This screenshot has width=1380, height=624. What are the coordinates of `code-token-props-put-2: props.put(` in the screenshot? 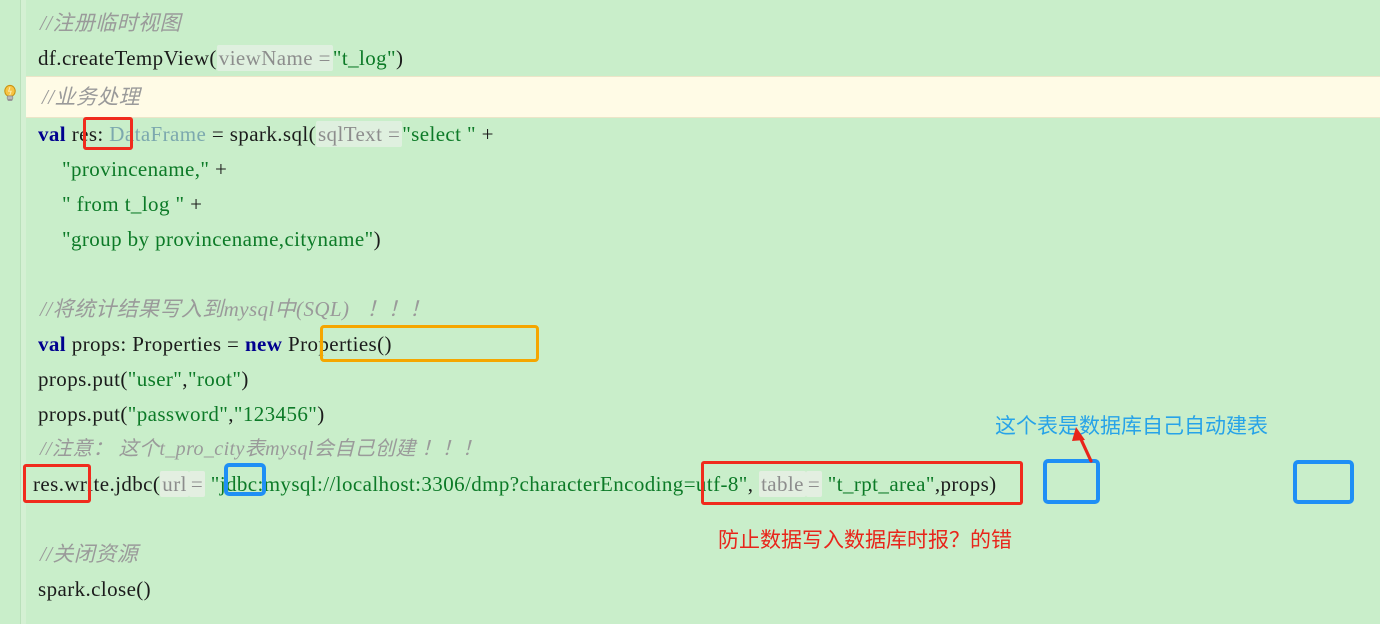 It's located at (83, 414).